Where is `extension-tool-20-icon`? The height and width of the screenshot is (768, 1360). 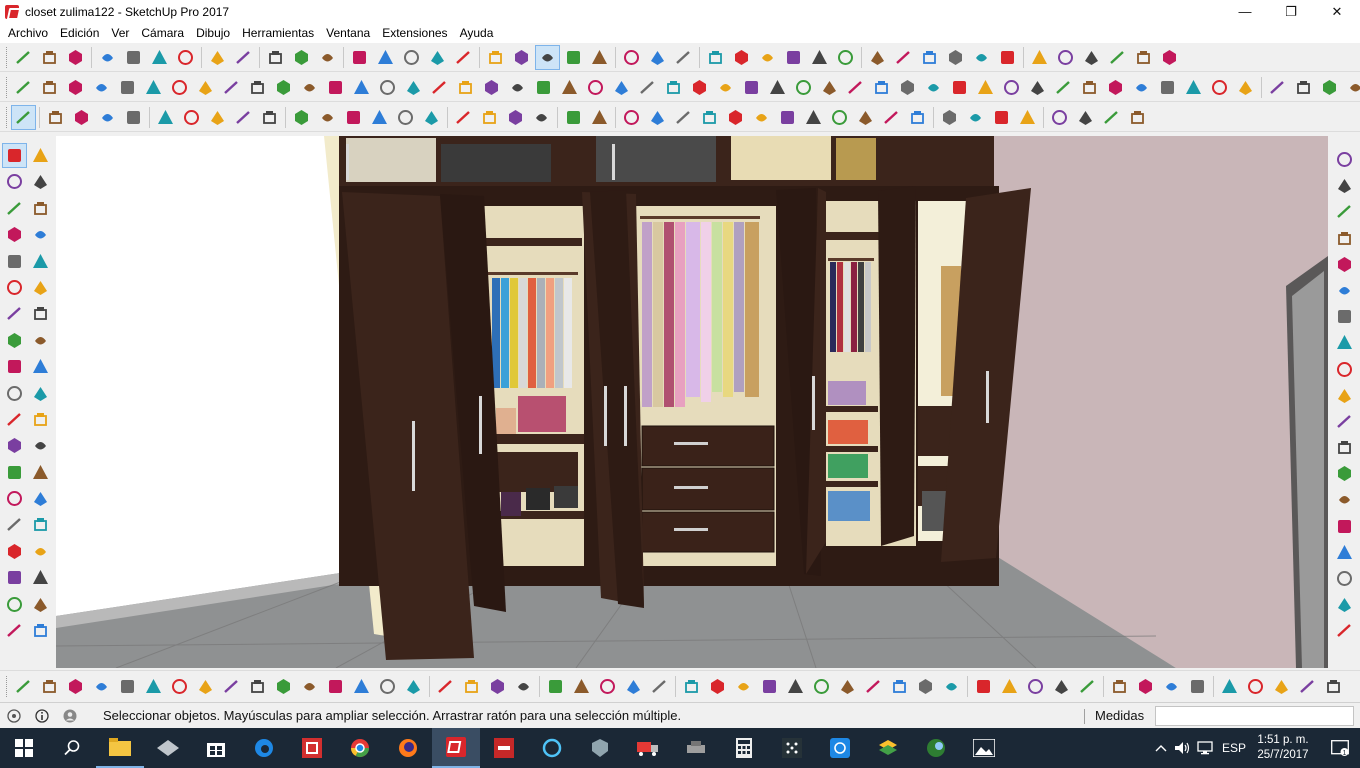 extension-tool-20-icon is located at coordinates (517, 87).